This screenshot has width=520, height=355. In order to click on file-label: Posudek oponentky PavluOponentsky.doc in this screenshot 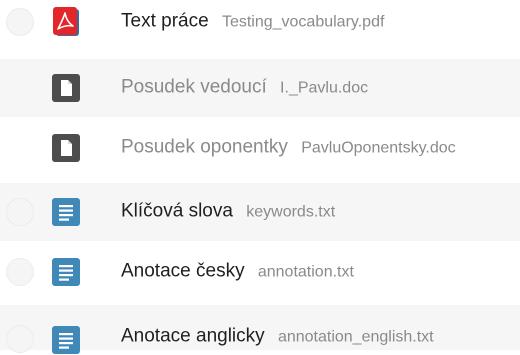, I will do `click(288, 148)`.